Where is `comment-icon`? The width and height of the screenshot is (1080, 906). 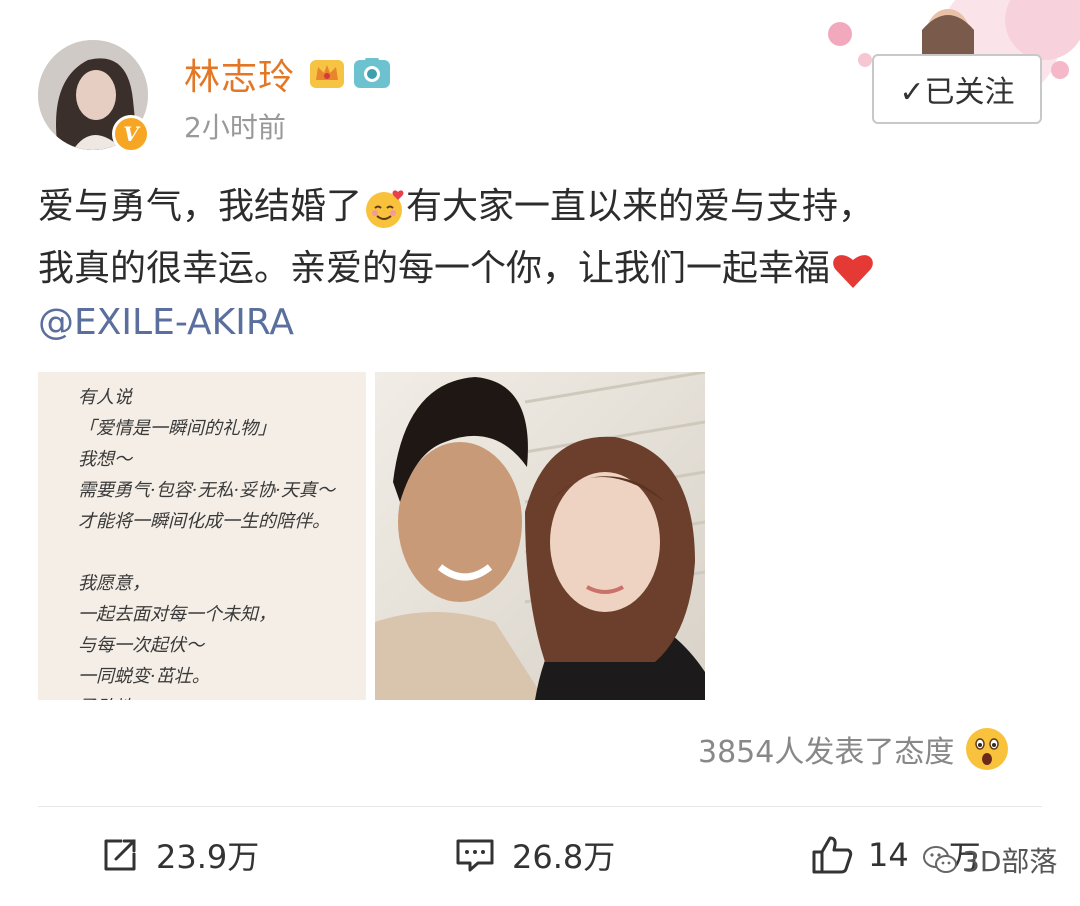
comment-icon is located at coordinates (475, 855).